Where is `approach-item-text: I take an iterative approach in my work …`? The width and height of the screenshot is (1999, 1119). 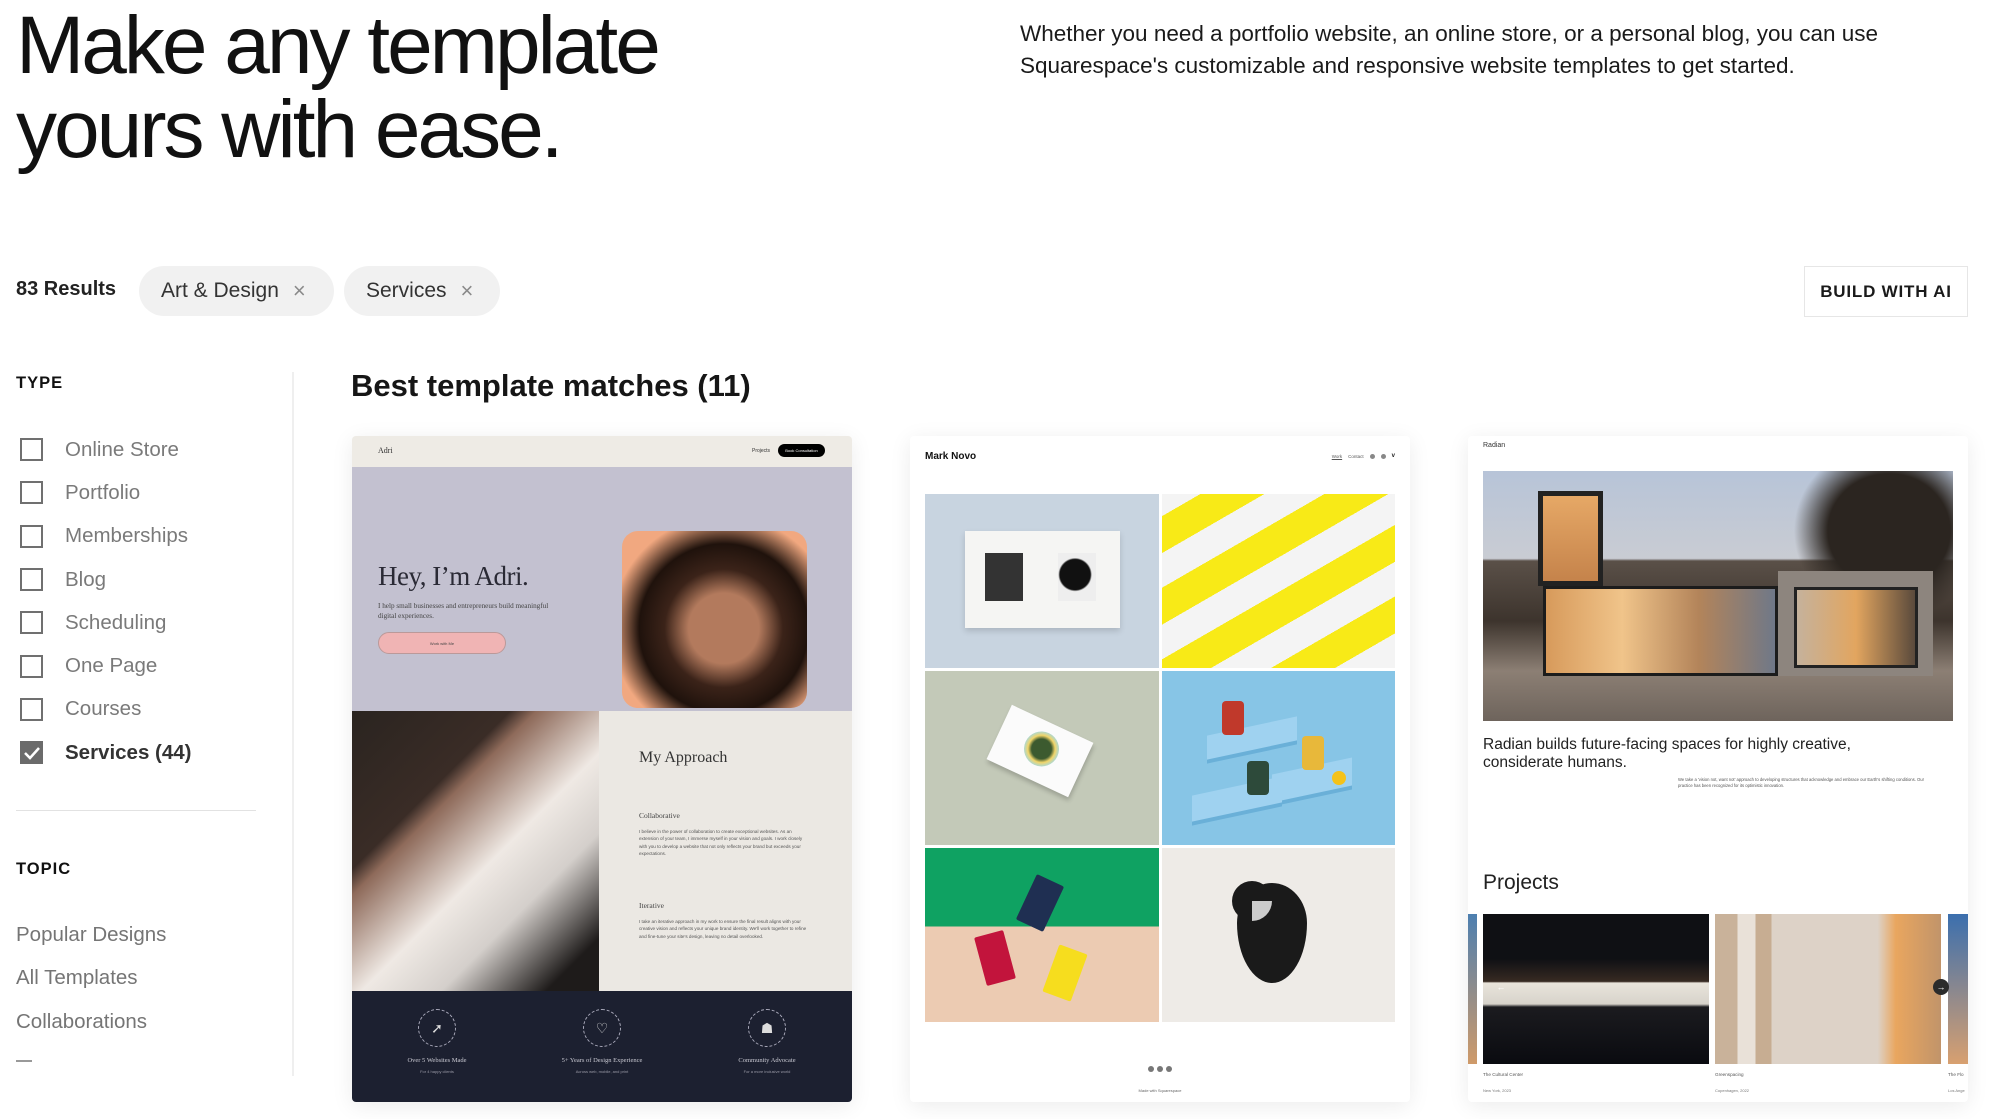
approach-item-text: I take an iterative approach in my work … is located at coordinates (723, 929).